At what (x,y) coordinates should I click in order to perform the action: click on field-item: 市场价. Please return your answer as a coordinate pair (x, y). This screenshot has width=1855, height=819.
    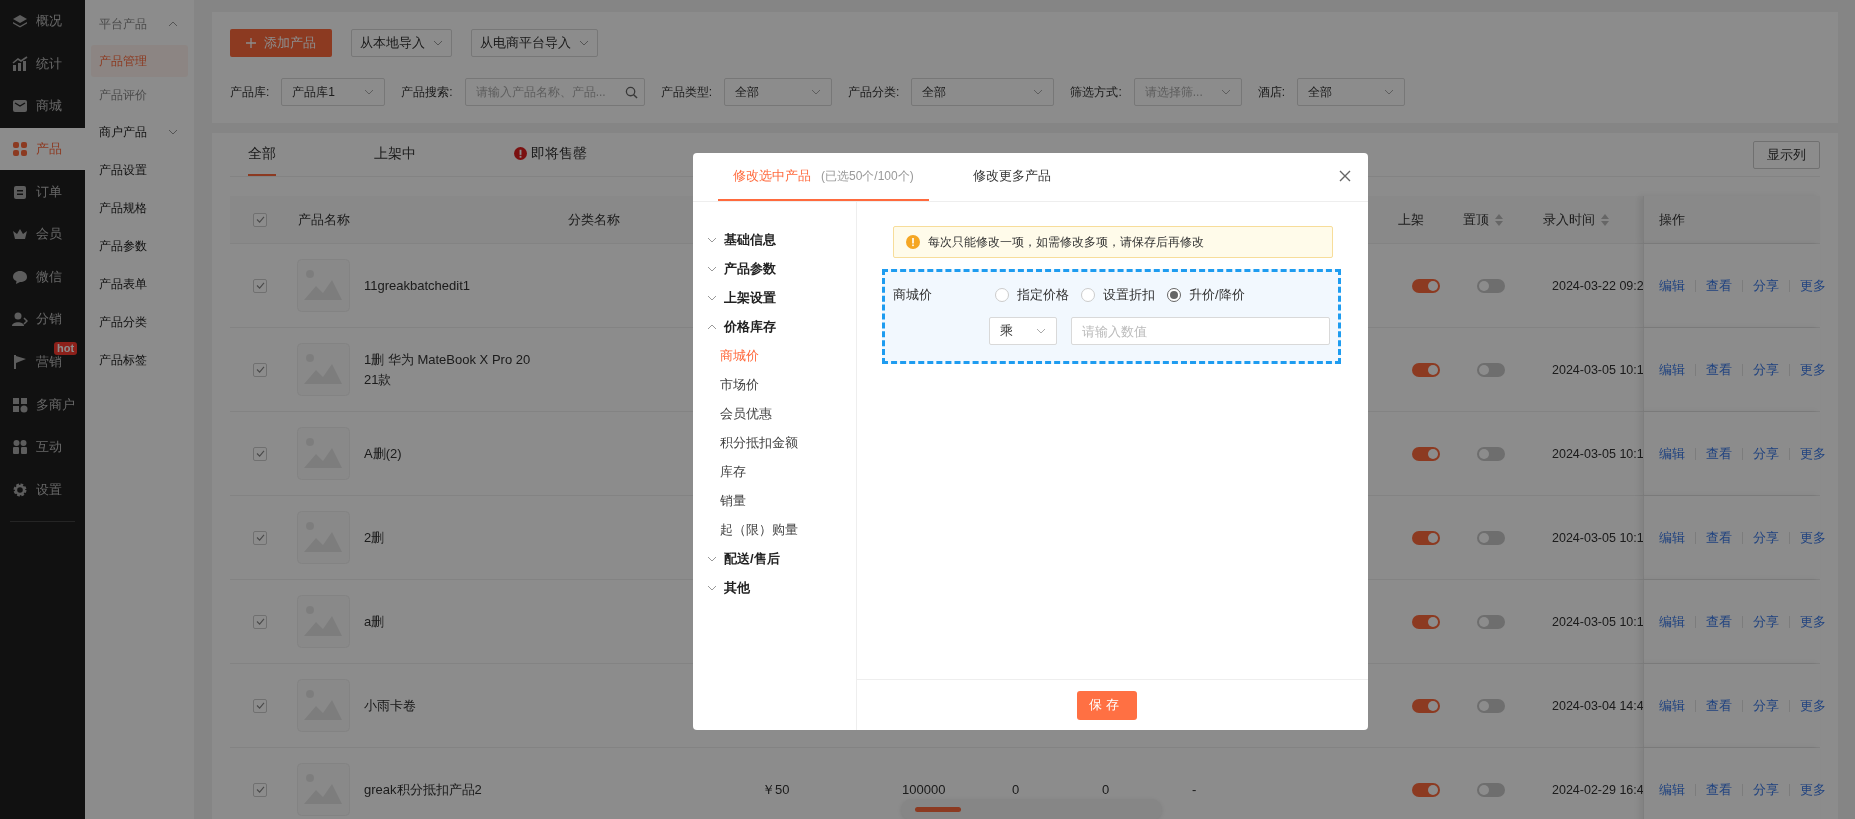
    Looking at the image, I should click on (774, 384).